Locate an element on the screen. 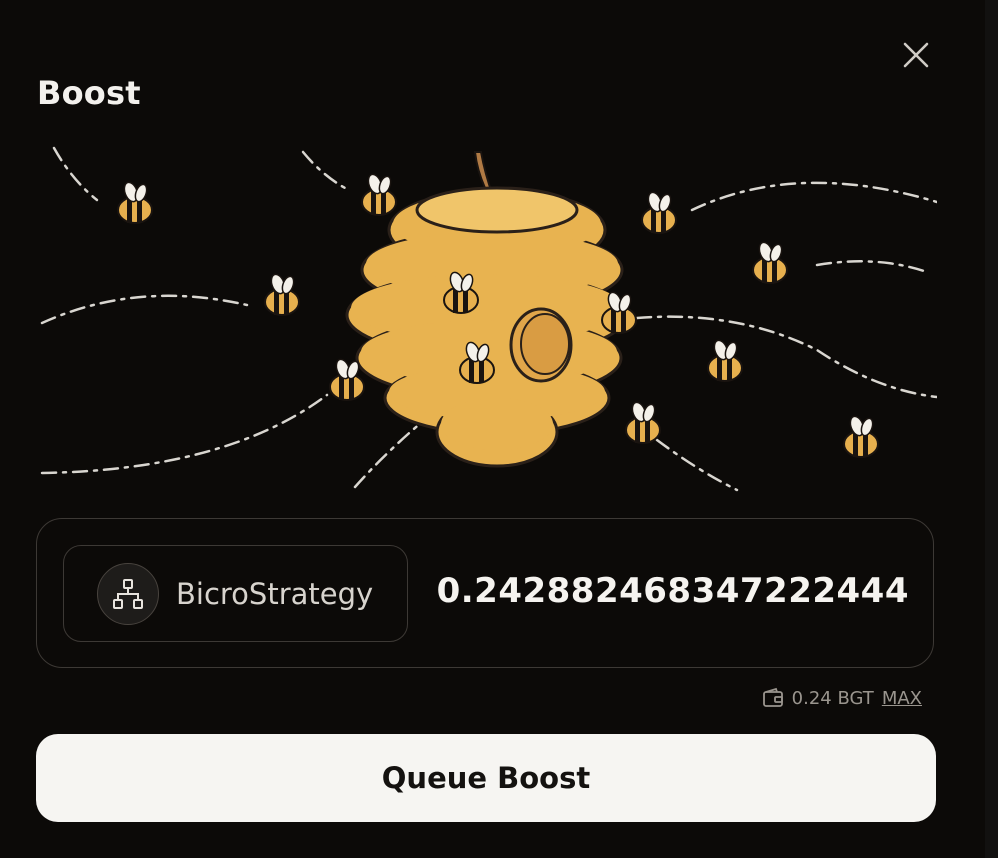 This screenshot has height=858, width=998. max-button: MAX is located at coordinates (902, 698).